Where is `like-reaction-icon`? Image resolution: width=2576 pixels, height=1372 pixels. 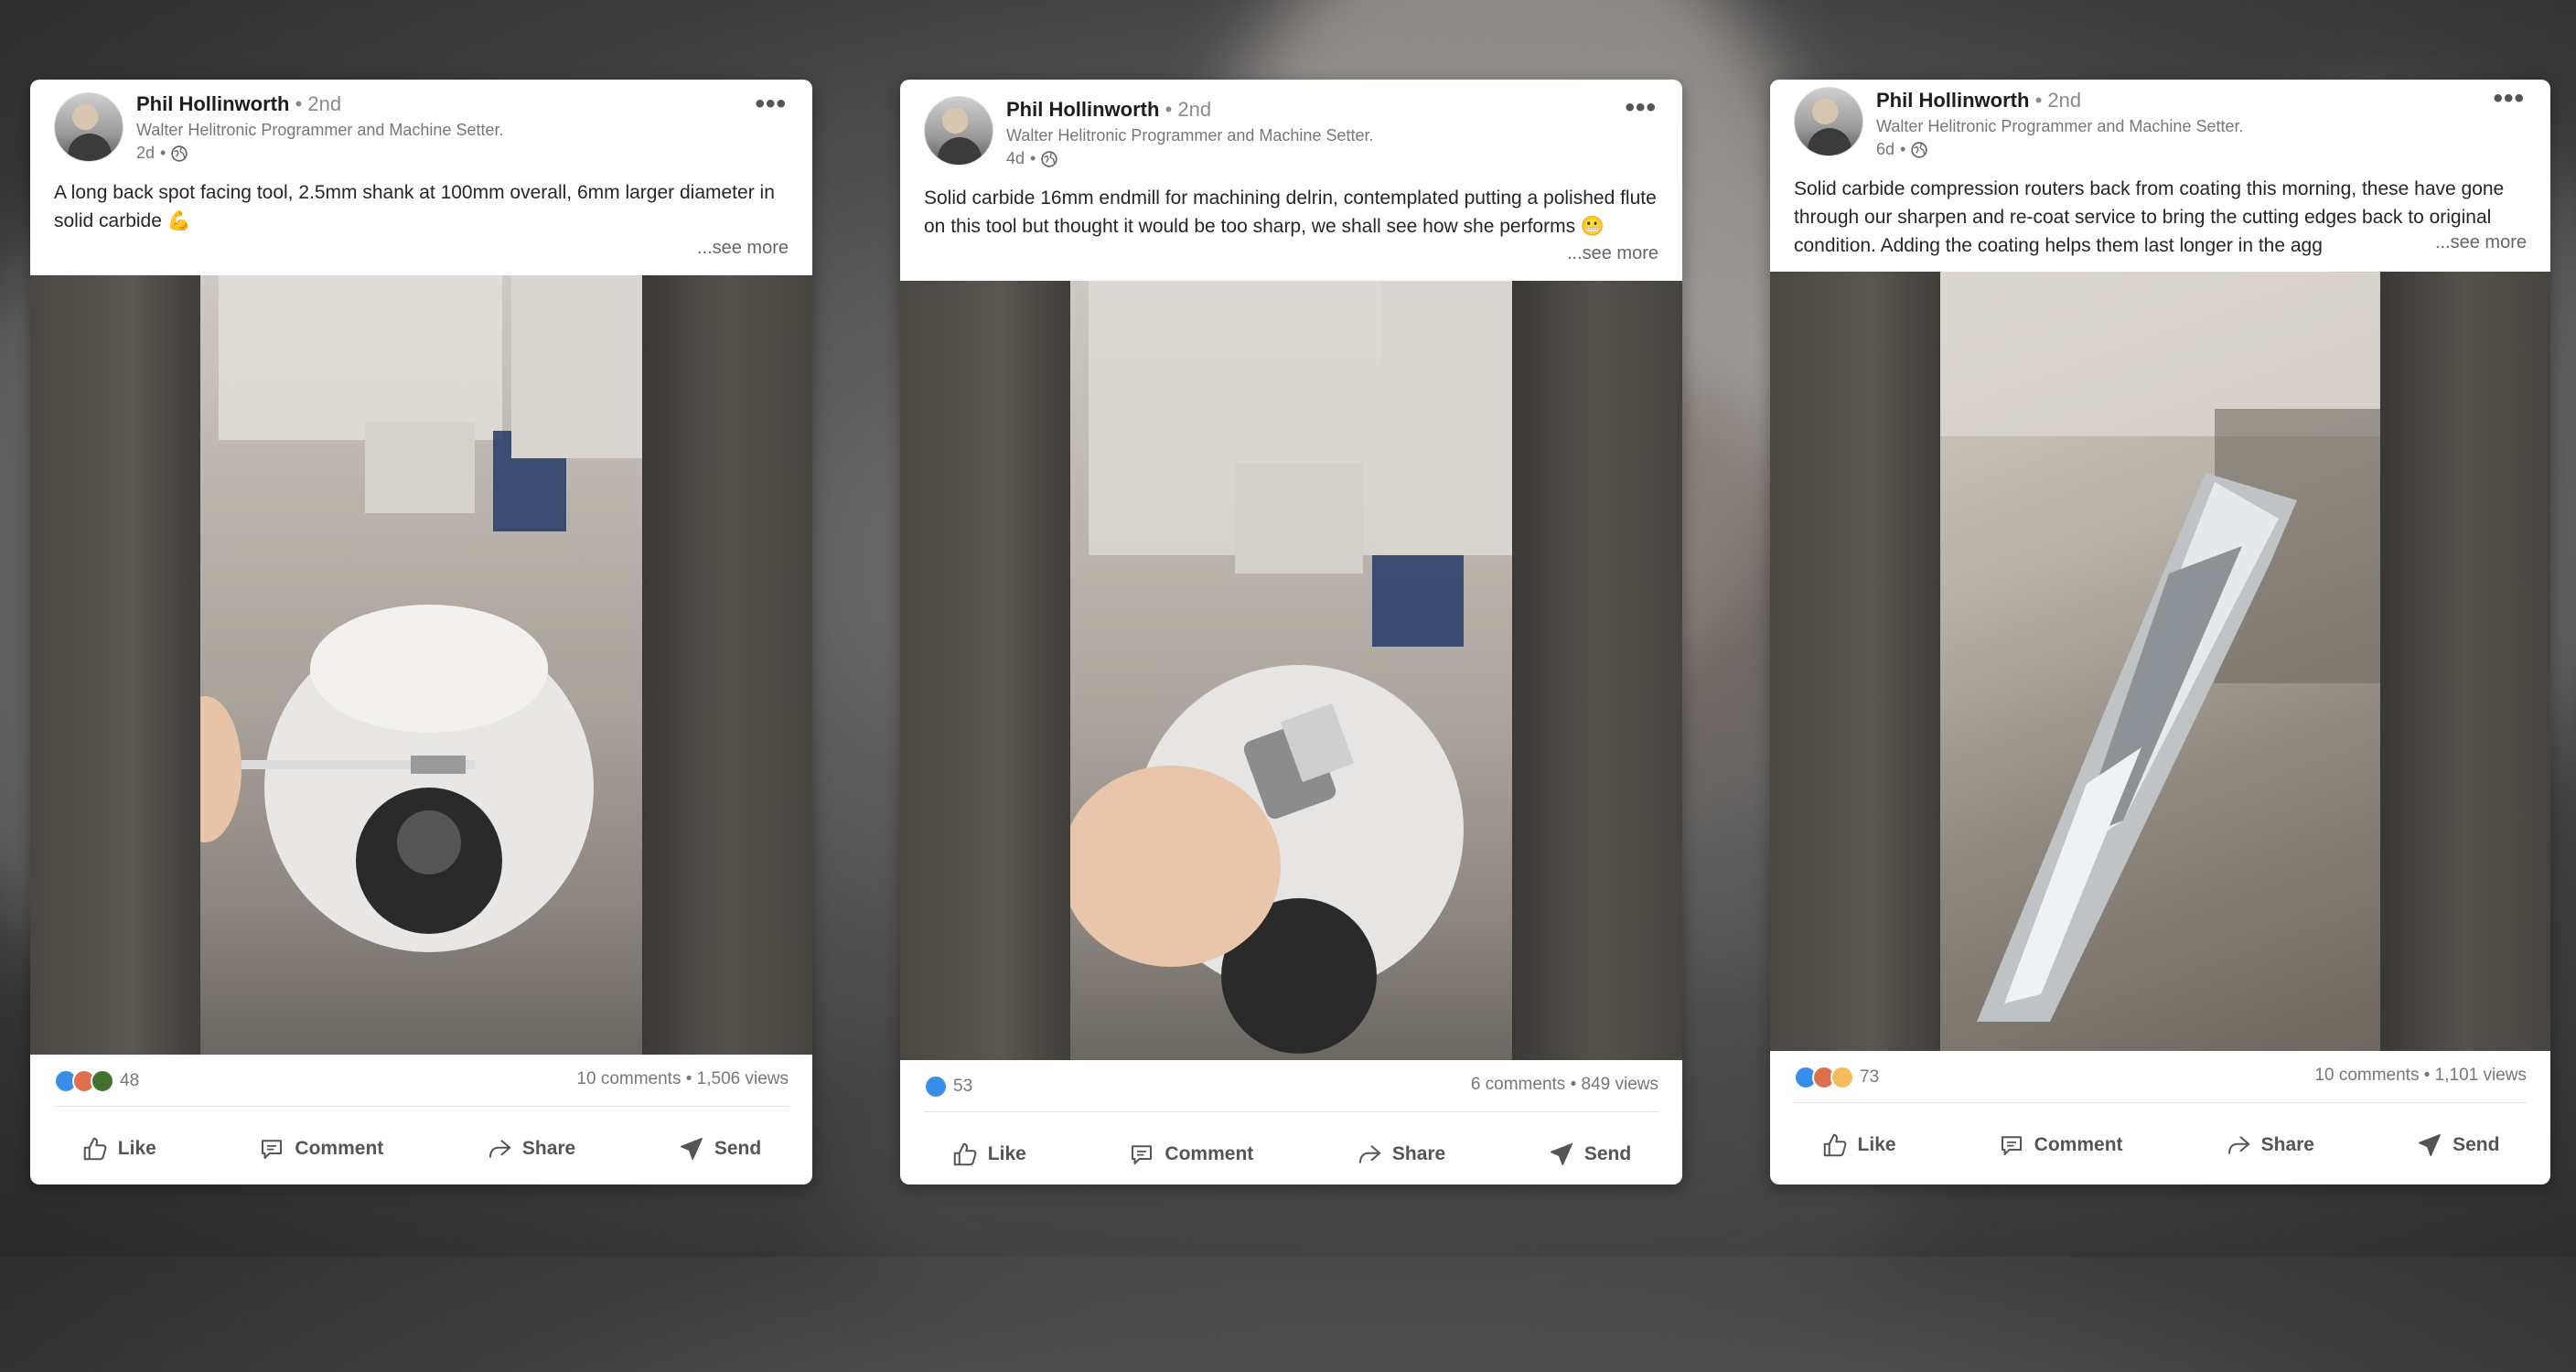 like-reaction-icon is located at coordinates (936, 1087).